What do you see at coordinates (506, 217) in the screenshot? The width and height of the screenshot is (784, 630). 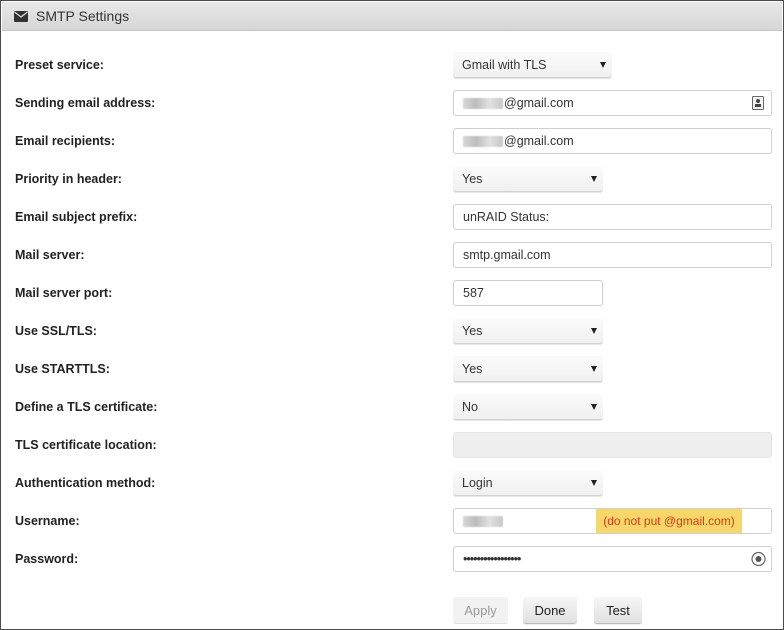 I see `subject-prefix-value: unRAID Status:` at bounding box center [506, 217].